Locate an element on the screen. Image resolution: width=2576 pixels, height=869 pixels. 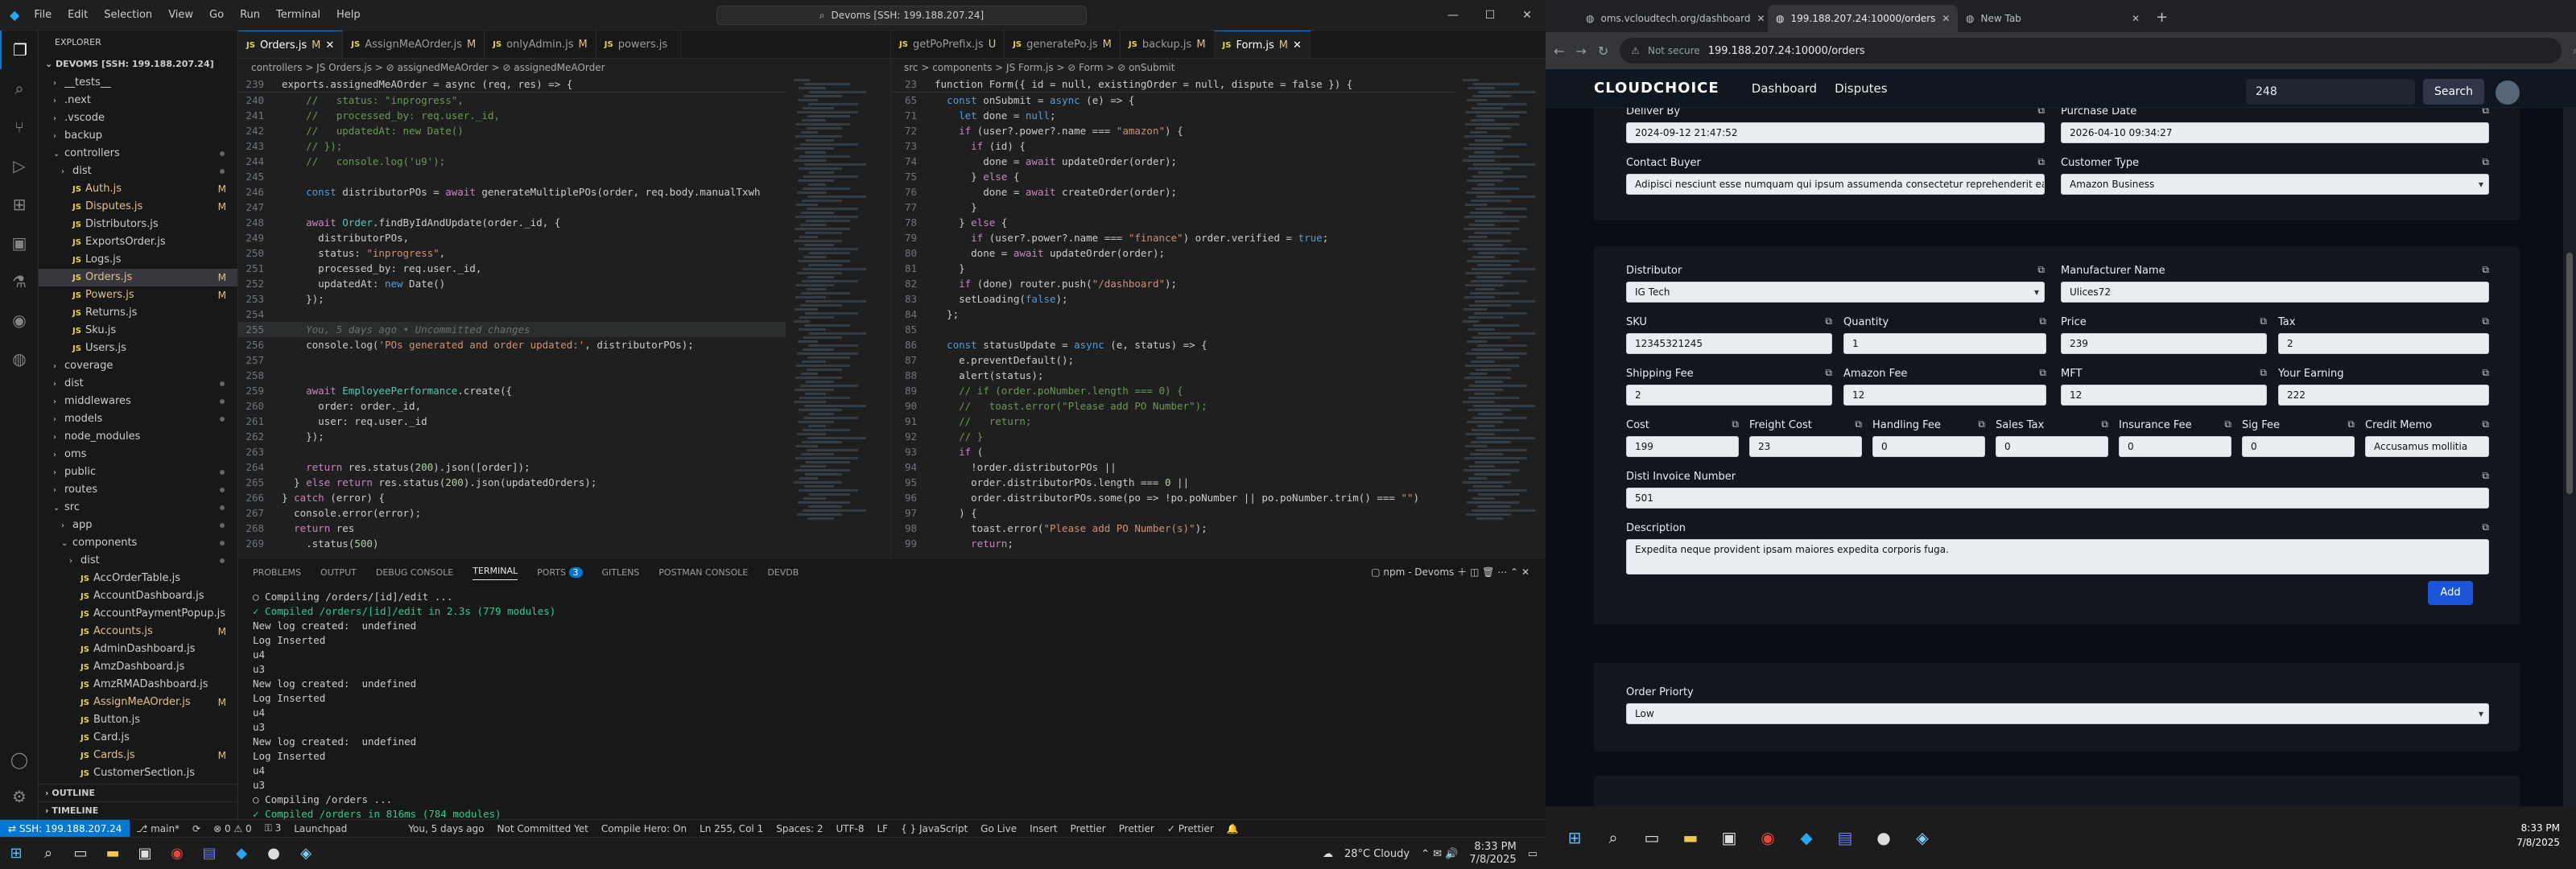
page-scrollbar is located at coordinates (2569, 457).